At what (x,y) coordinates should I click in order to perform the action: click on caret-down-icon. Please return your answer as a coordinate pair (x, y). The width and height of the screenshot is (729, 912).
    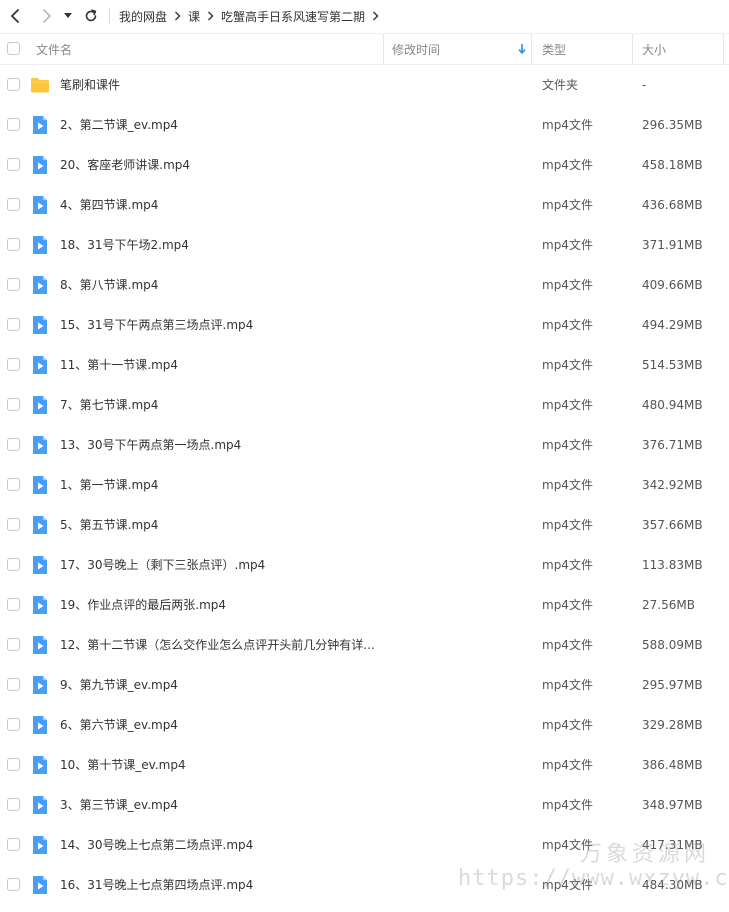
    Looking at the image, I should click on (68, 15).